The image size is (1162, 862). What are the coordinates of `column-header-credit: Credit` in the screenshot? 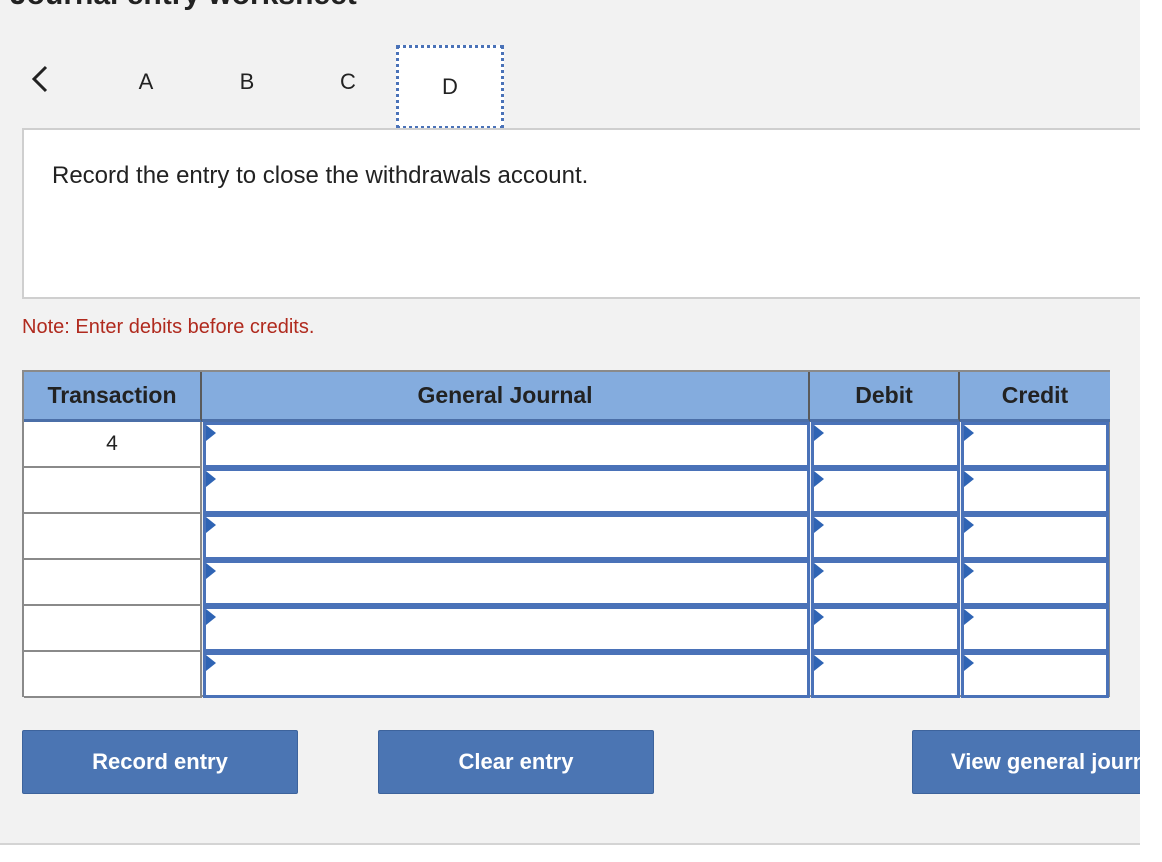 It's located at (1035, 397).